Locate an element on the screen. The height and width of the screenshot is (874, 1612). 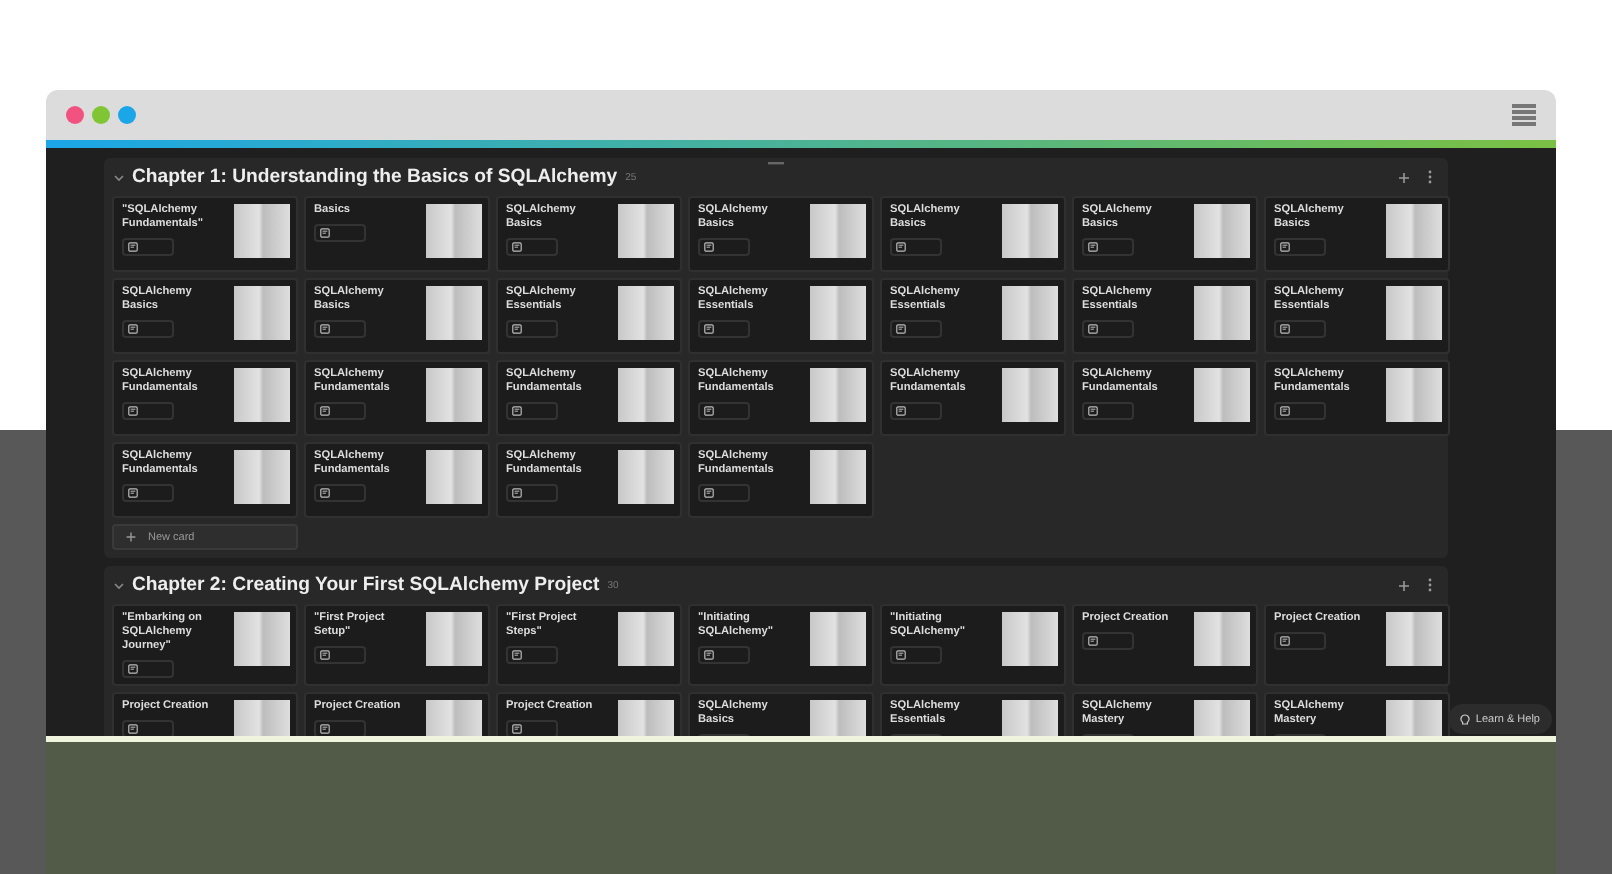
group-title: Chapter 1: Understanding the Basics of SQLAlchemy is located at coordinates (375, 177).